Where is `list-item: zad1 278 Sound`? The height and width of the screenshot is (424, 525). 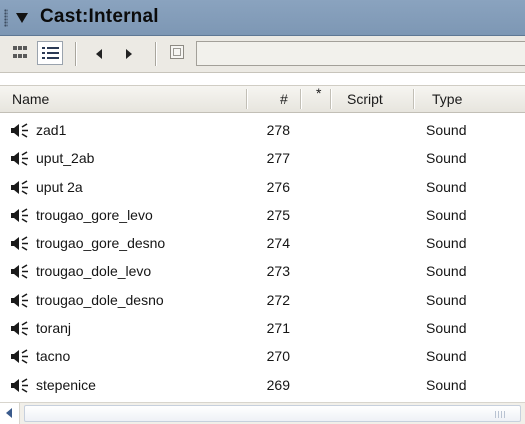
list-item: zad1 278 Sound is located at coordinates (262, 130).